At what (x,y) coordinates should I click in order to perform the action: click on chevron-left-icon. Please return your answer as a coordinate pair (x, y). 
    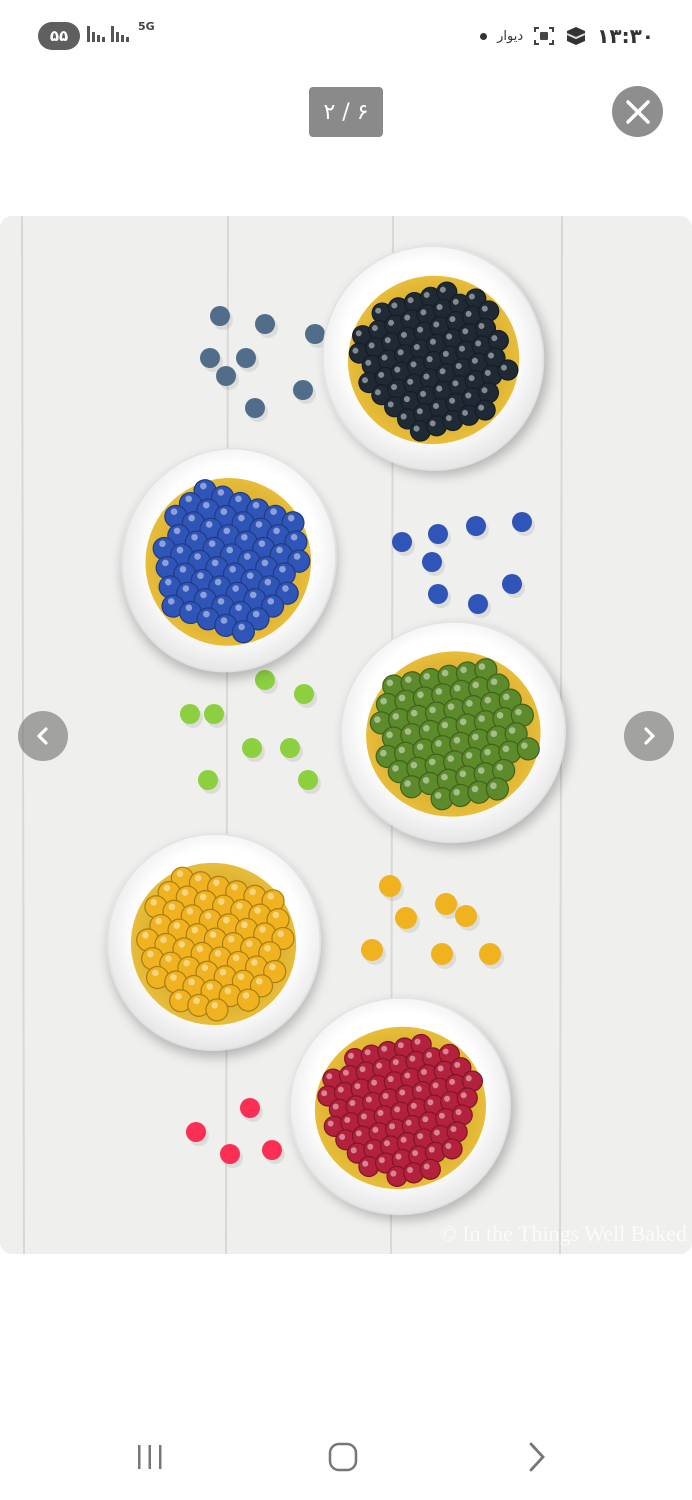
    Looking at the image, I should click on (42, 736).